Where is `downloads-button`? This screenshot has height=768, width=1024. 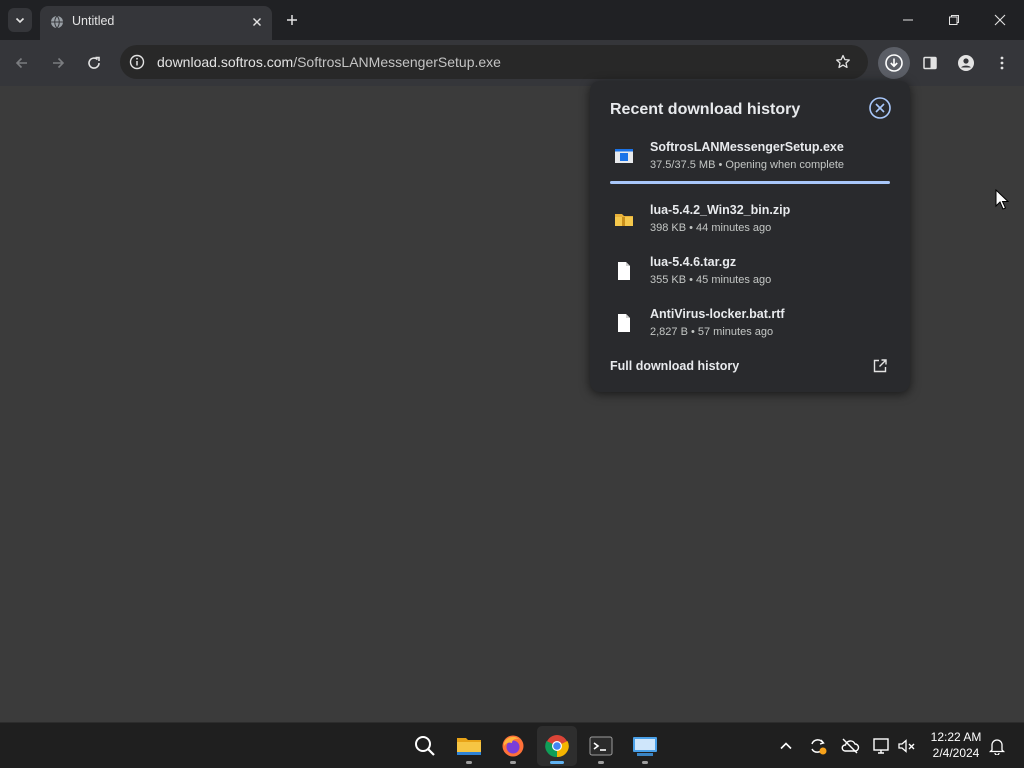 downloads-button is located at coordinates (894, 63).